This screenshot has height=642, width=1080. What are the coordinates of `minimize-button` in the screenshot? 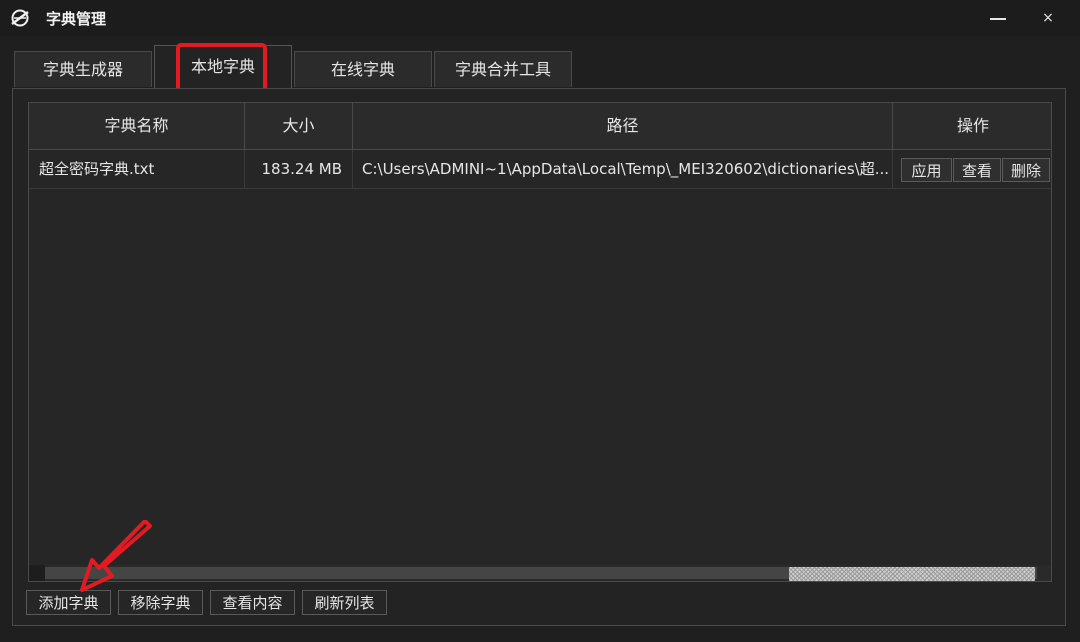 It's located at (998, 18).